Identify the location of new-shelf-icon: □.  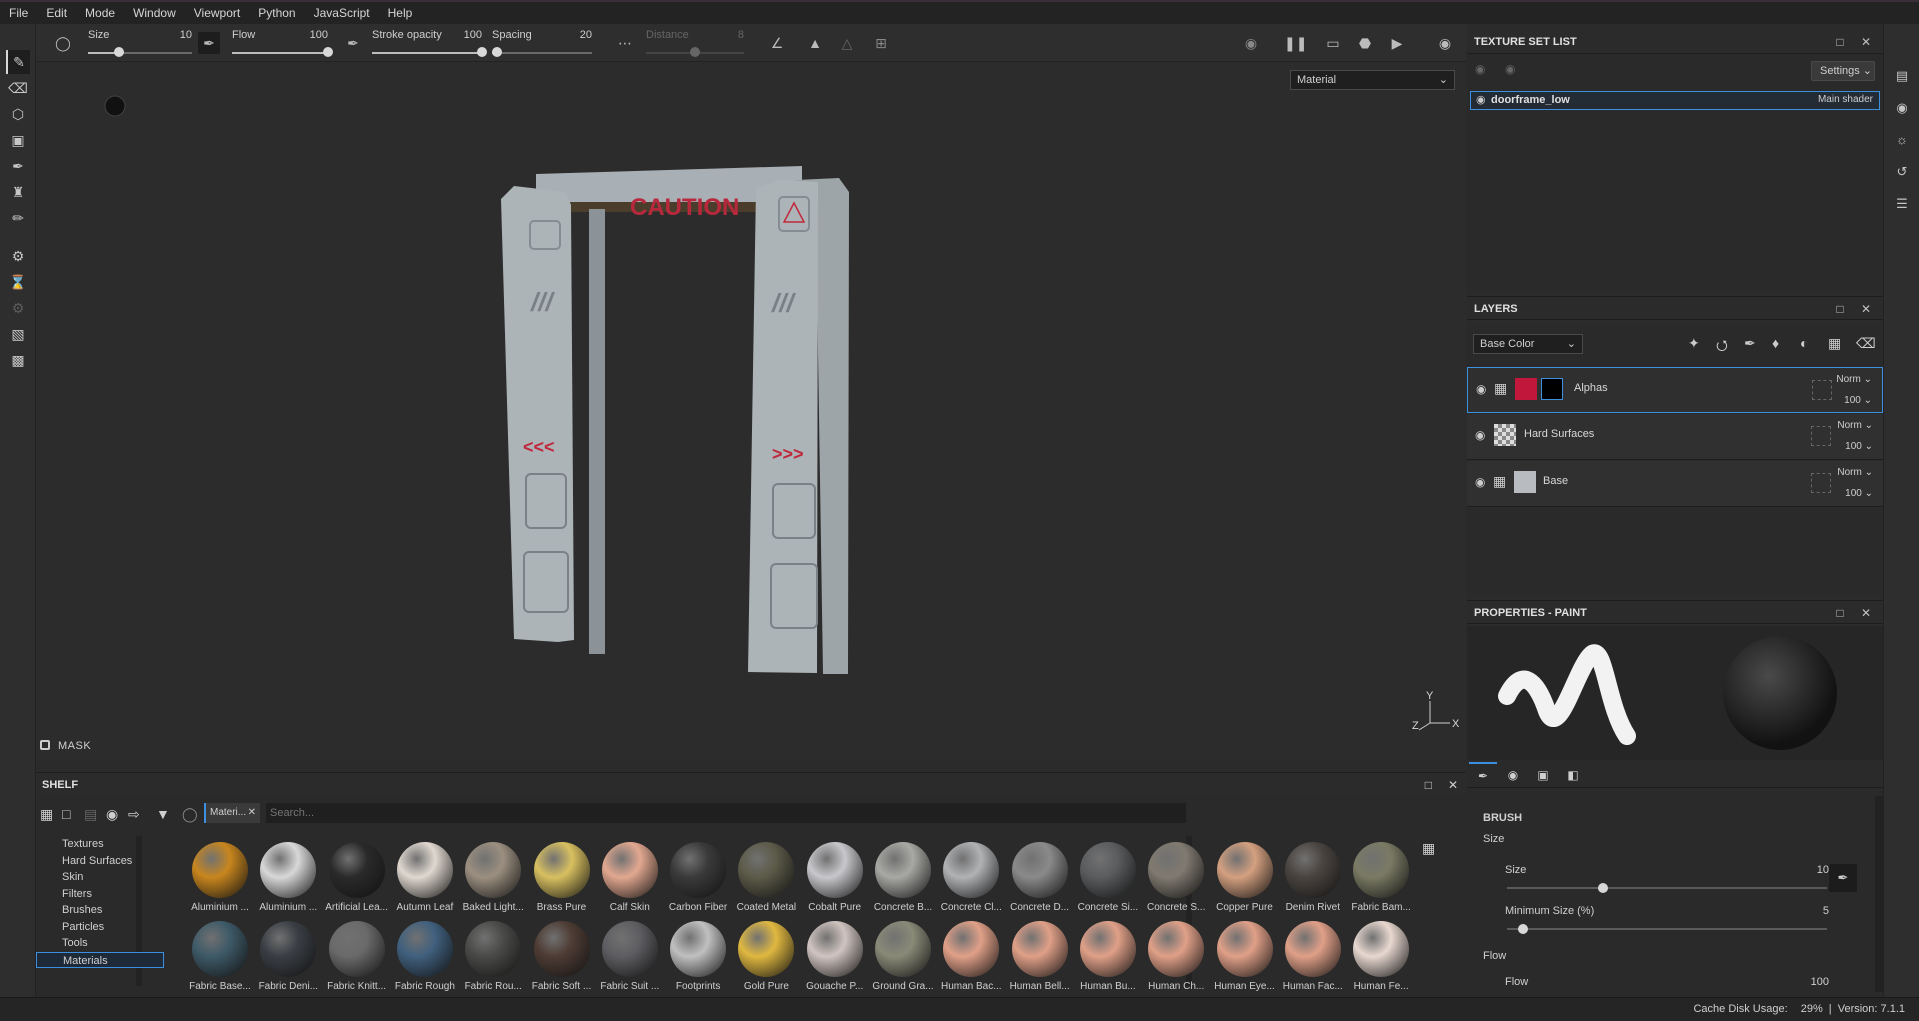
(66, 814).